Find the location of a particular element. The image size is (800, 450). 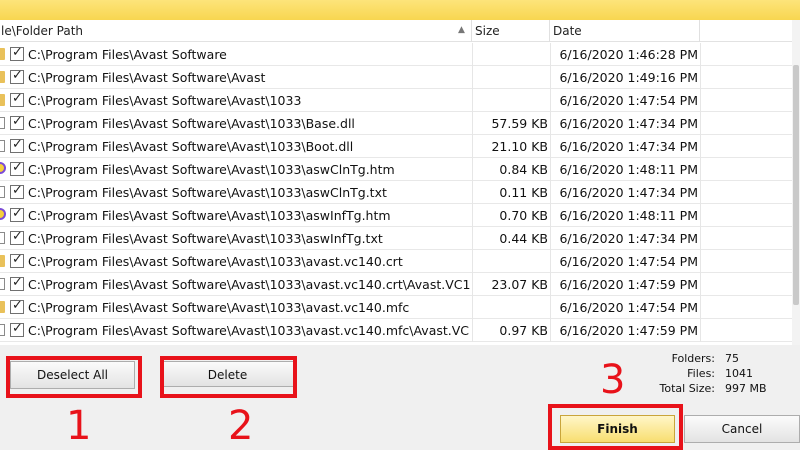

scrollbar-thumb is located at coordinates (796, 185).